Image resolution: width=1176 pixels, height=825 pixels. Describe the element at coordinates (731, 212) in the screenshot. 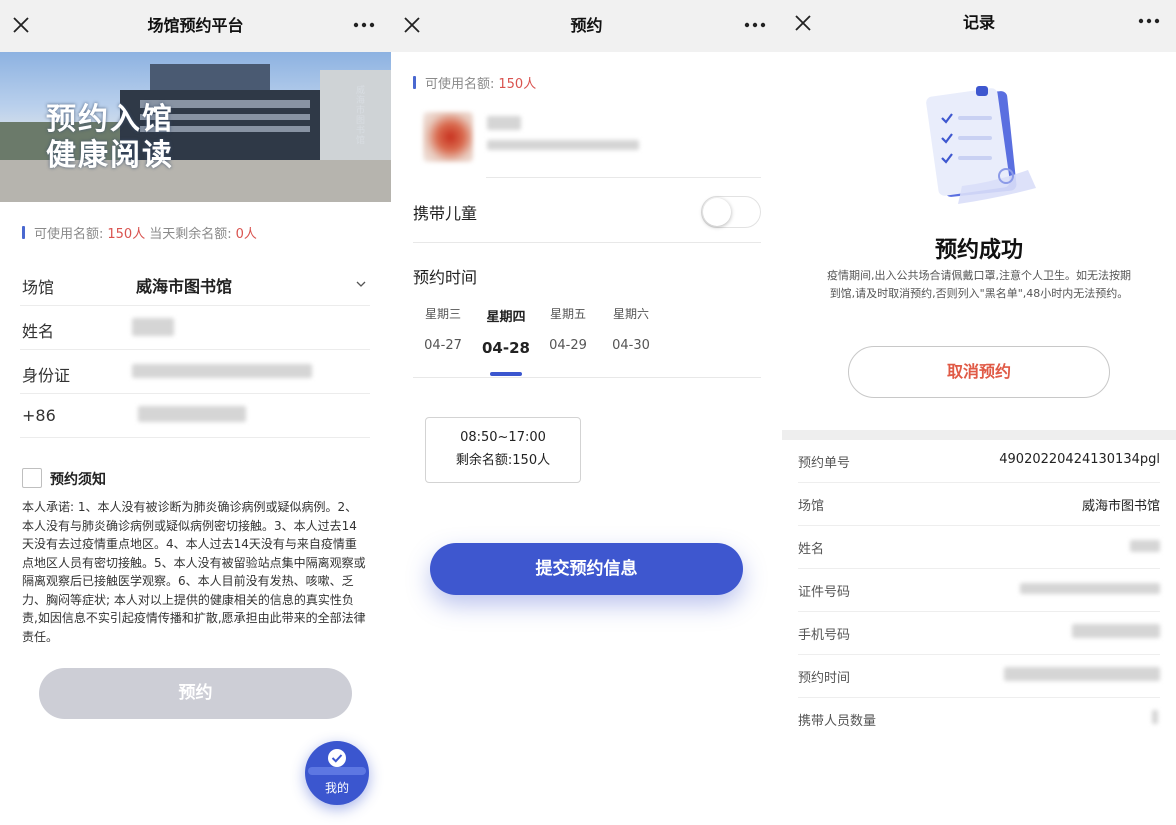

I see `child-toggle` at that location.